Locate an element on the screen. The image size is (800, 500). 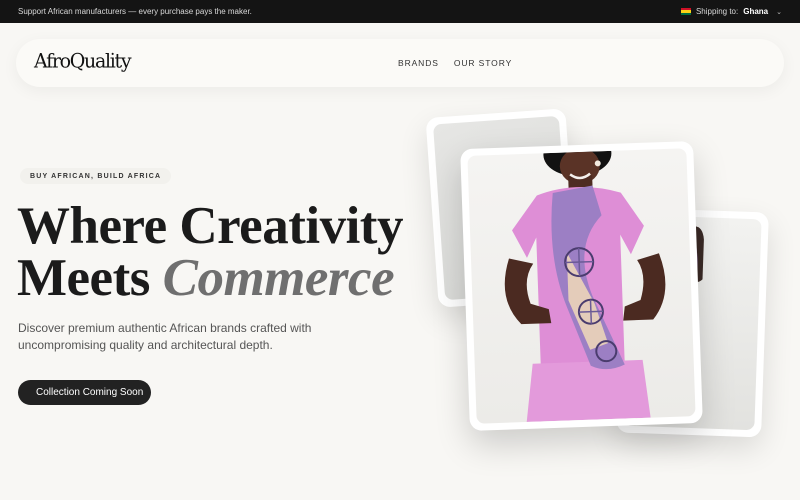
headline-line-1: Where Creativity is located at coordinates (210, 226).